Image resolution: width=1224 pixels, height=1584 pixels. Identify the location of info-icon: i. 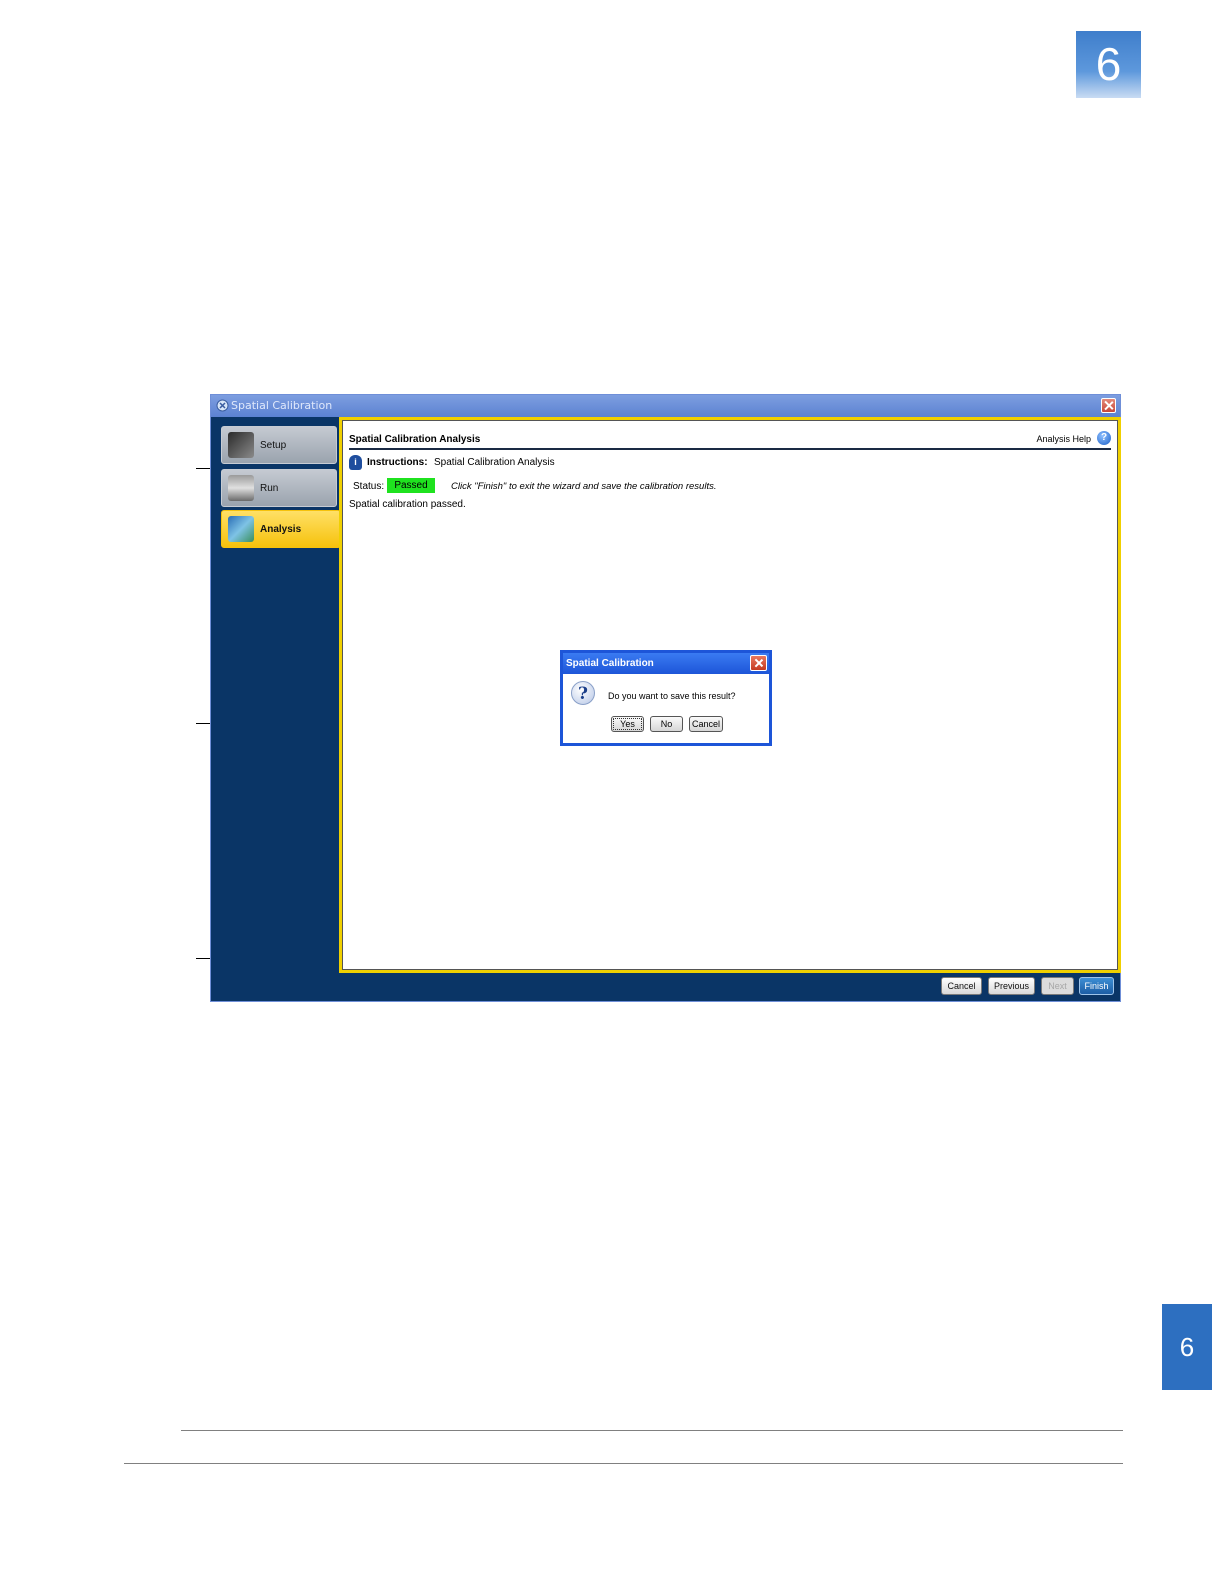
(355, 462).